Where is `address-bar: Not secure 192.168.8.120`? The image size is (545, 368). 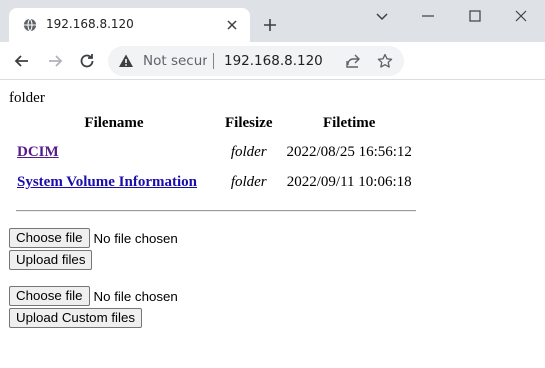 address-bar: Not secure 192.168.8.120 is located at coordinates (256, 61).